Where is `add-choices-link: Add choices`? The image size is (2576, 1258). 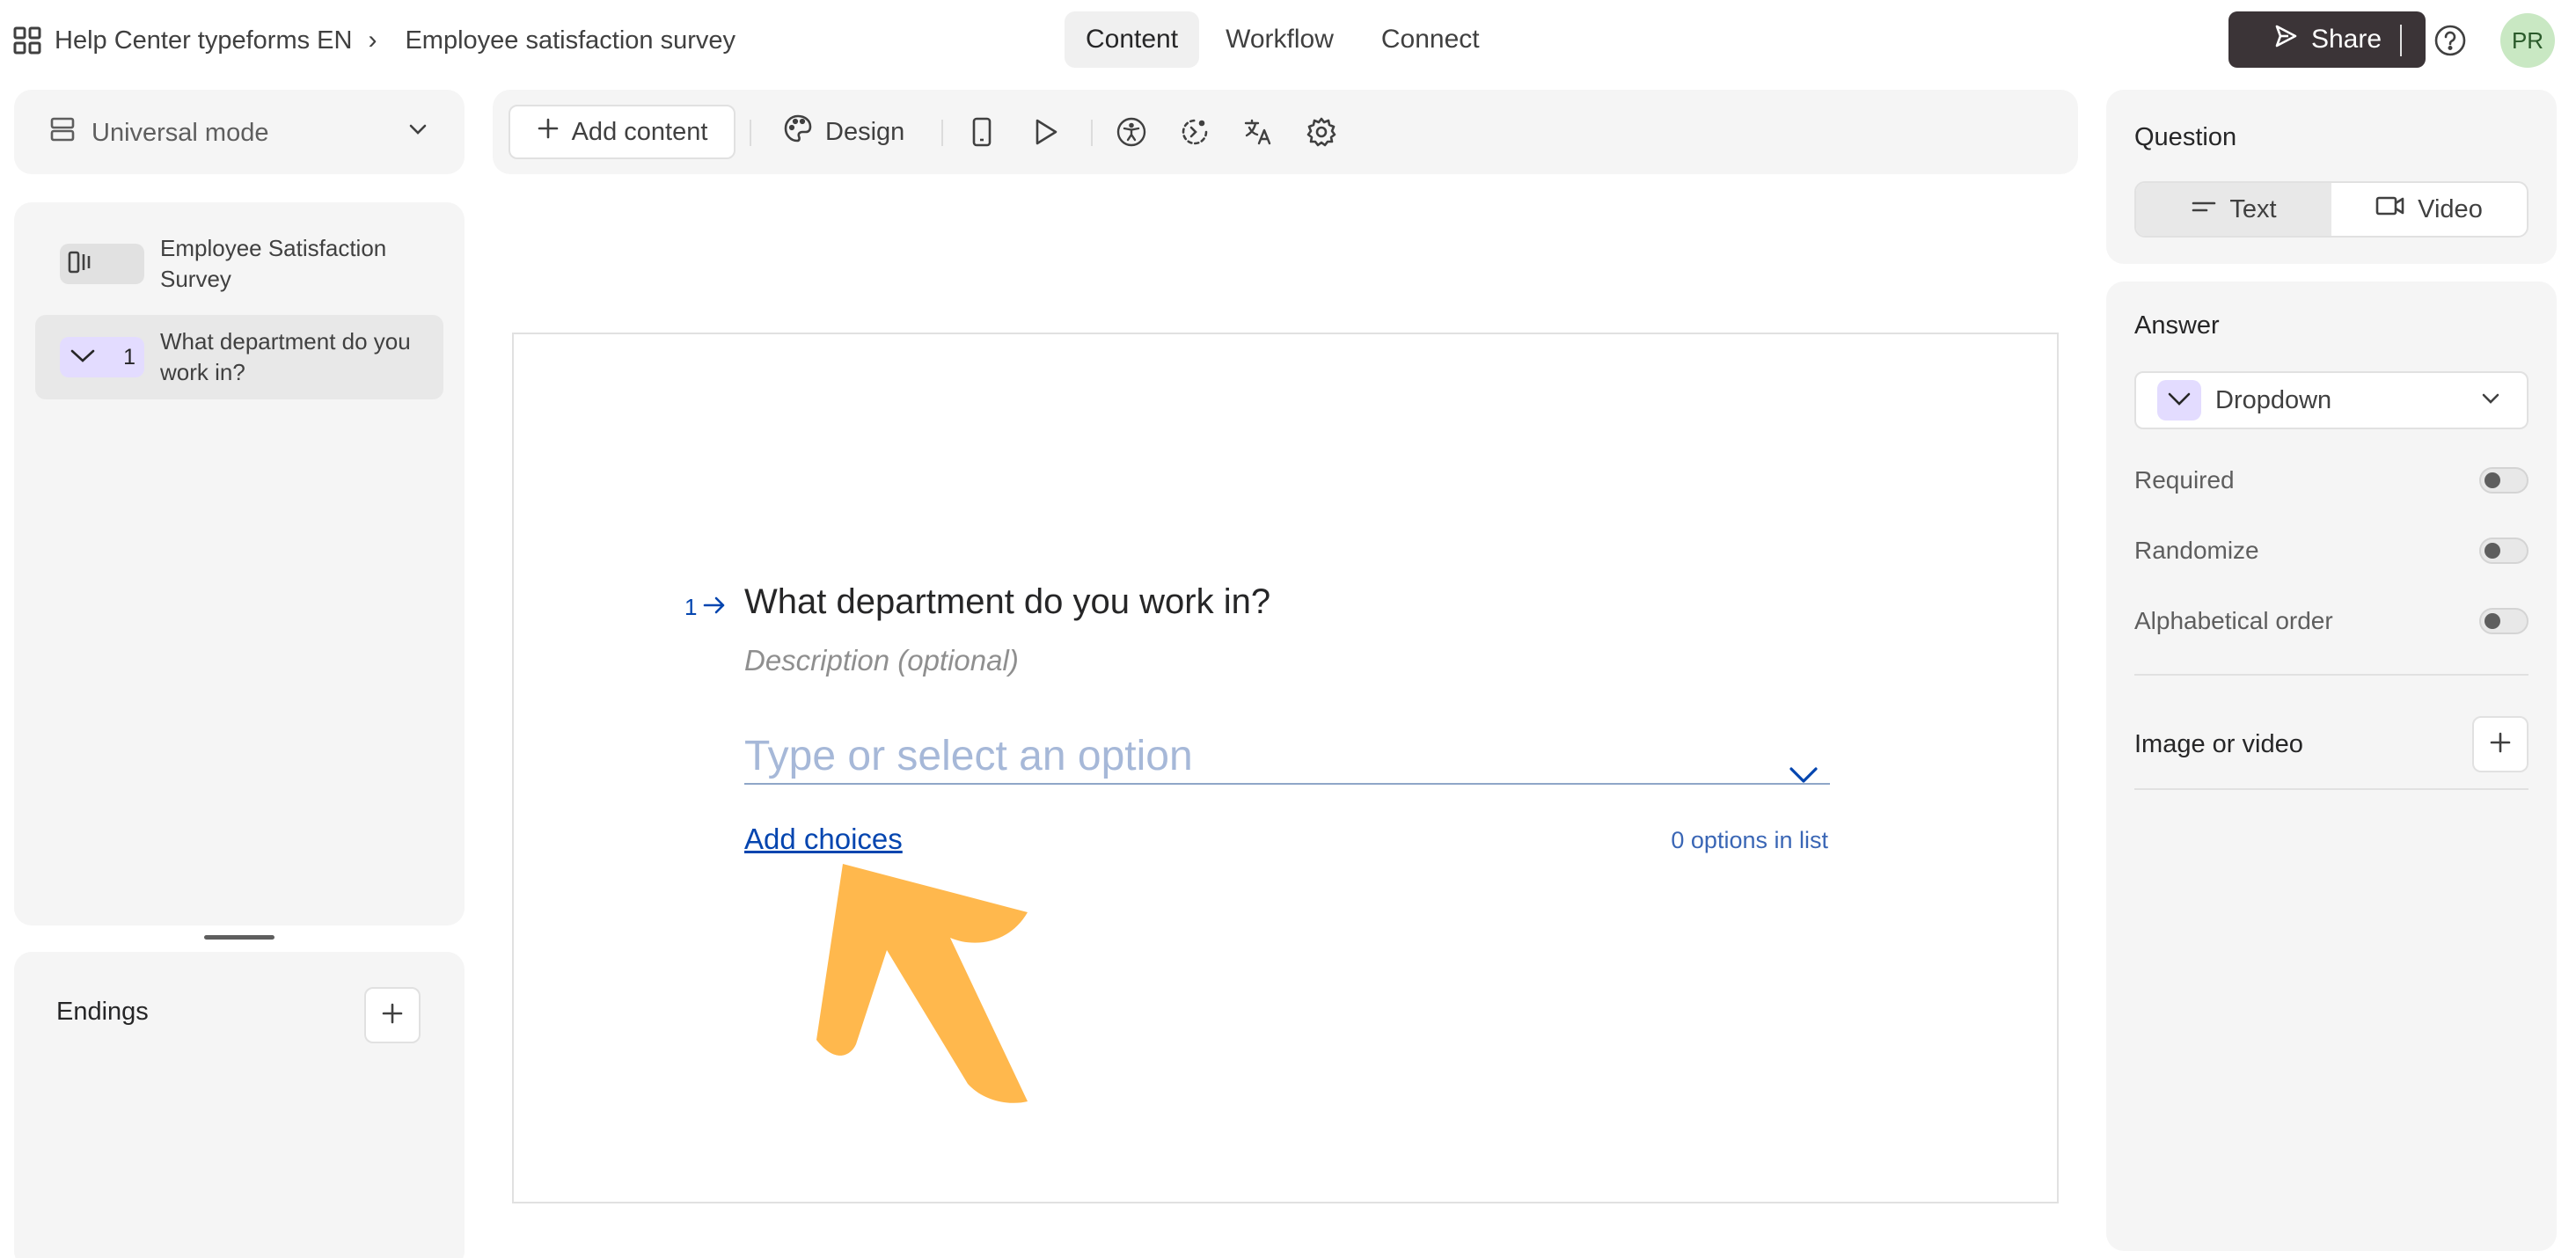 add-choices-link: Add choices is located at coordinates (823, 840).